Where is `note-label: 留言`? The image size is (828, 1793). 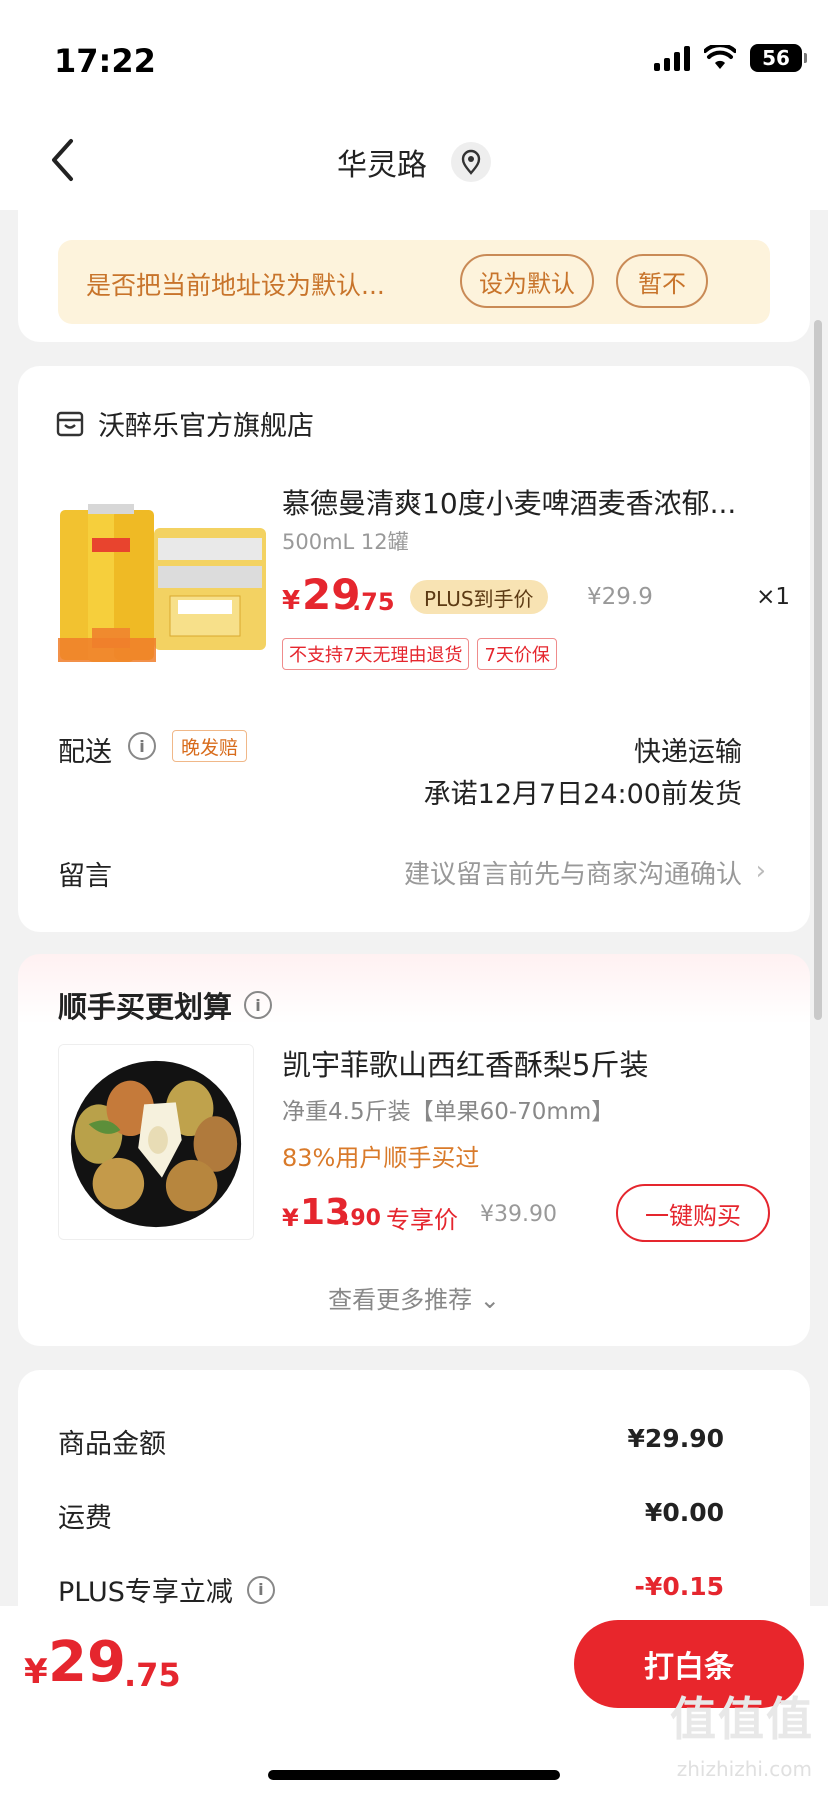 note-label: 留言 is located at coordinates (85, 876).